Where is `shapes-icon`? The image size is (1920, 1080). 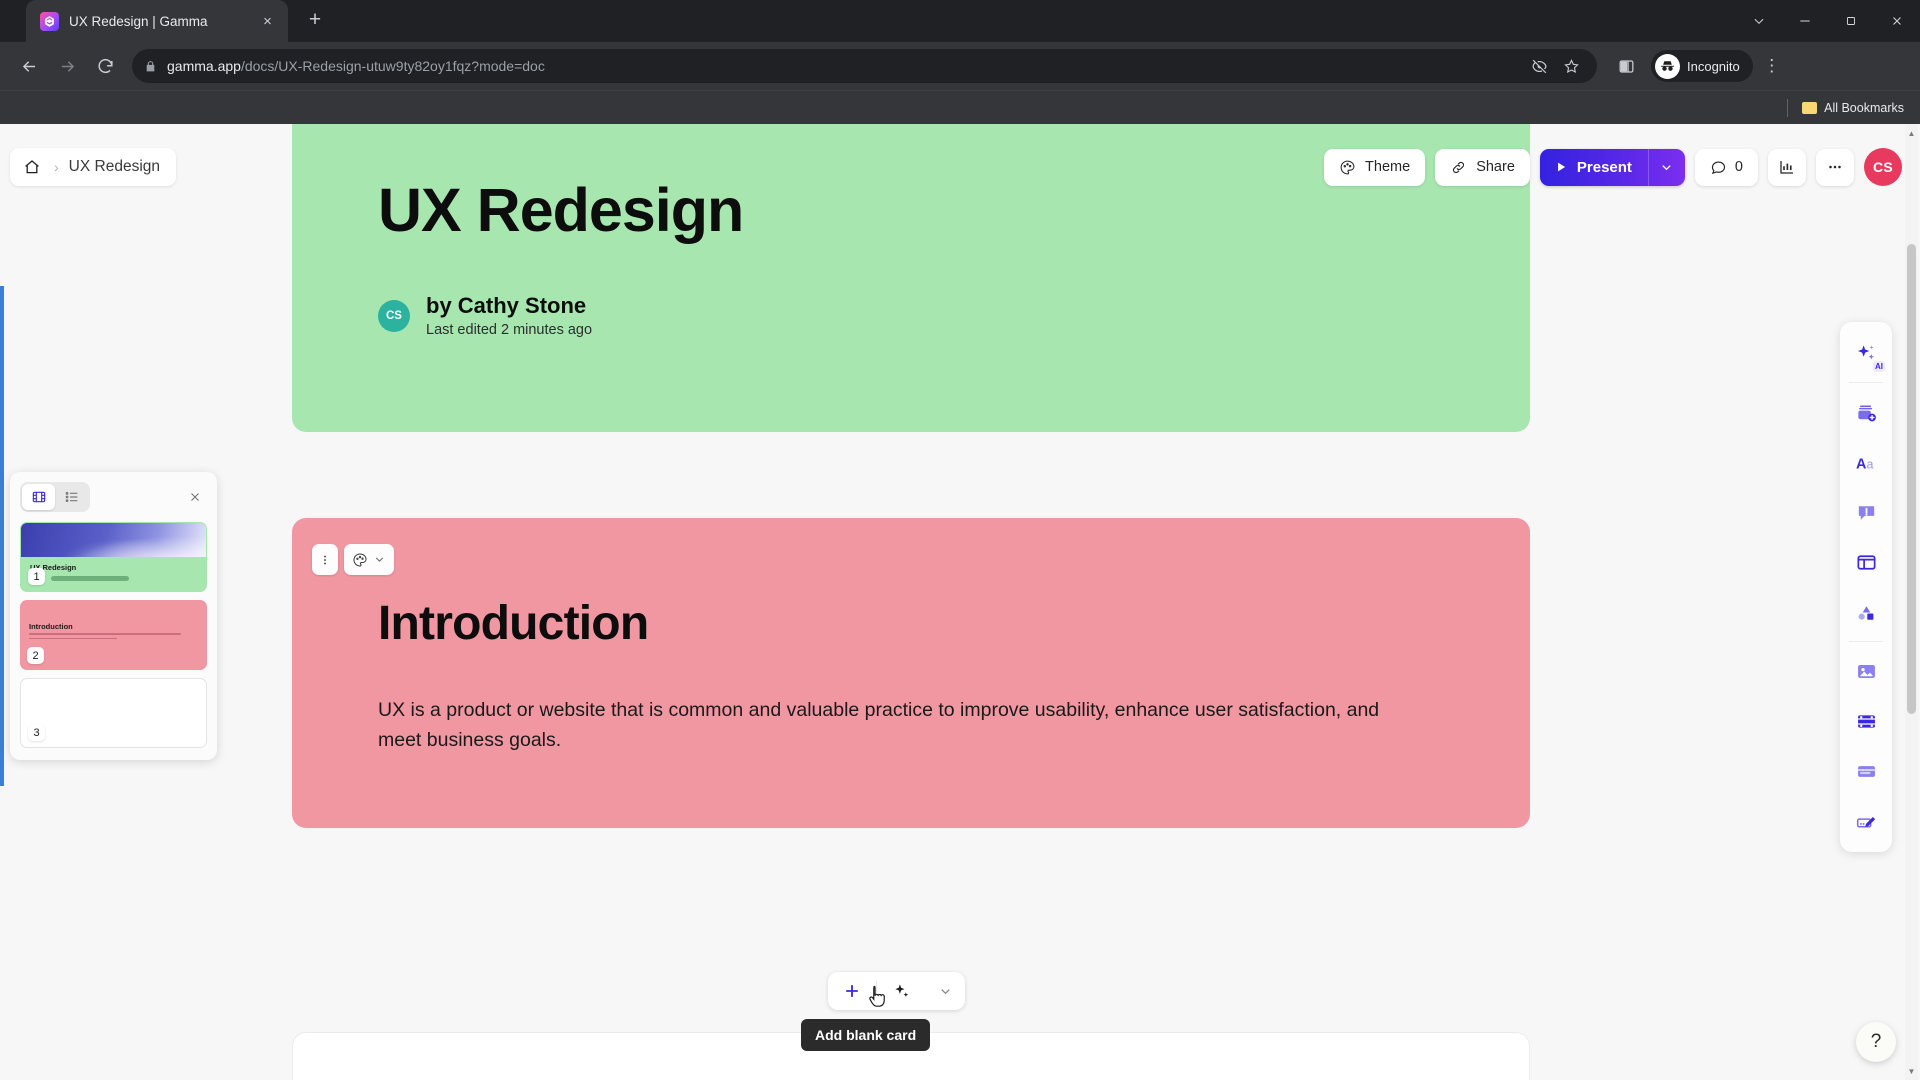 shapes-icon is located at coordinates (1866, 612).